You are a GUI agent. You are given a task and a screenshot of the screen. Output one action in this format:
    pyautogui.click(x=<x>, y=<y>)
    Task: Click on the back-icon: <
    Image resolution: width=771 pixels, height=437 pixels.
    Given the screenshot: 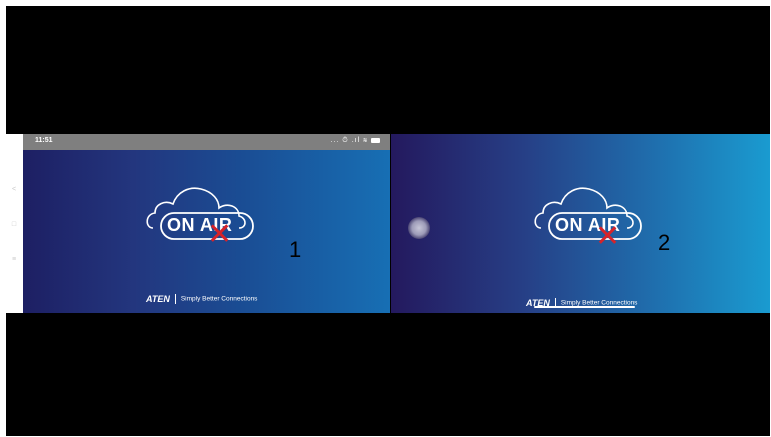 What is the action you would take?
    pyautogui.click(x=14, y=190)
    